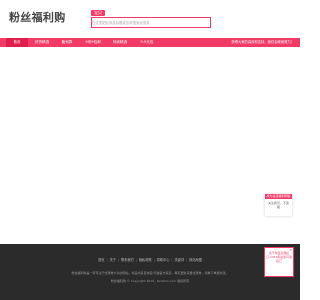 This screenshot has width=320, height=300. I want to click on footer-link-help: 帮助中心, so click(163, 260).